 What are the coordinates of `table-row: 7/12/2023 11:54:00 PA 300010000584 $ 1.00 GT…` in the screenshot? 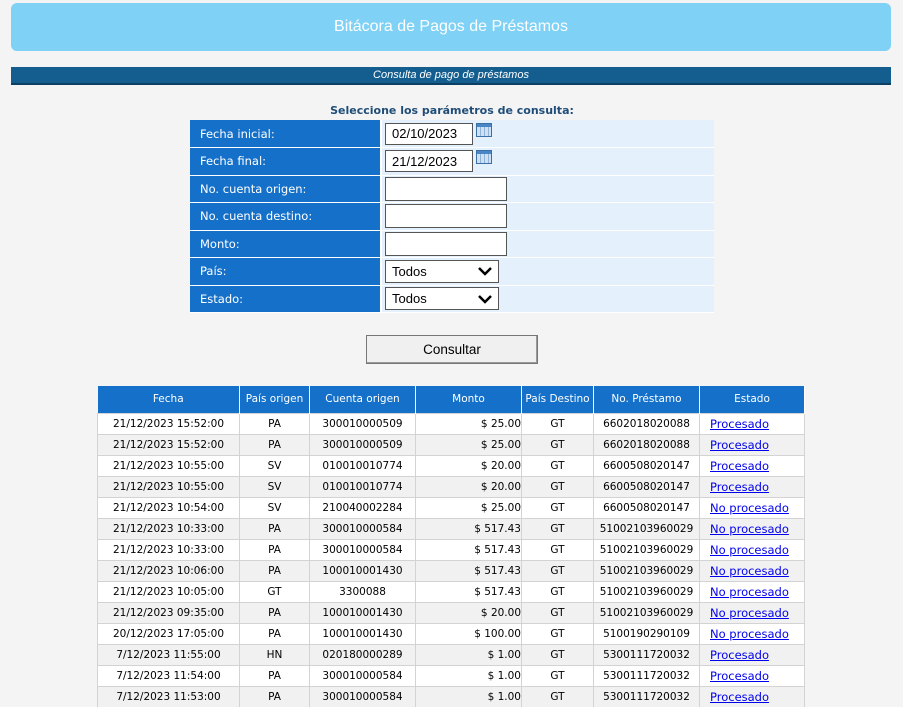 It's located at (451, 675).